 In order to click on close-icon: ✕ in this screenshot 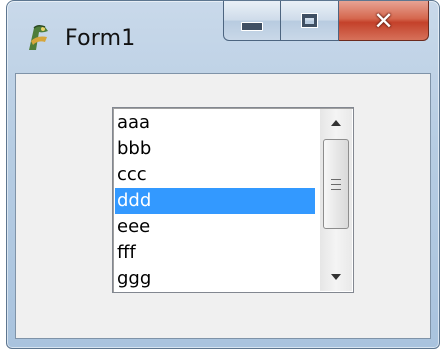, I will do `click(383, 20)`.